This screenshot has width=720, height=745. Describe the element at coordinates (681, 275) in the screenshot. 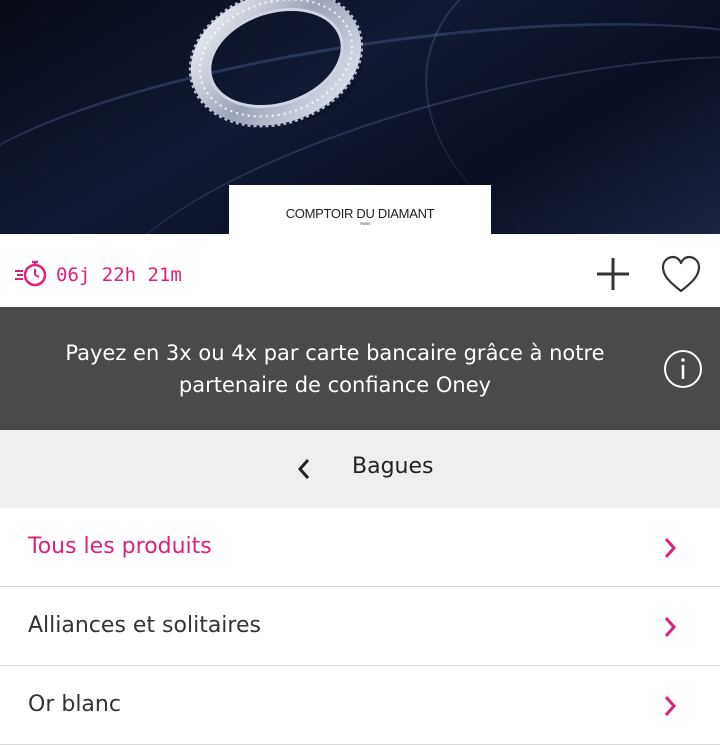

I see `heart-icon` at that location.